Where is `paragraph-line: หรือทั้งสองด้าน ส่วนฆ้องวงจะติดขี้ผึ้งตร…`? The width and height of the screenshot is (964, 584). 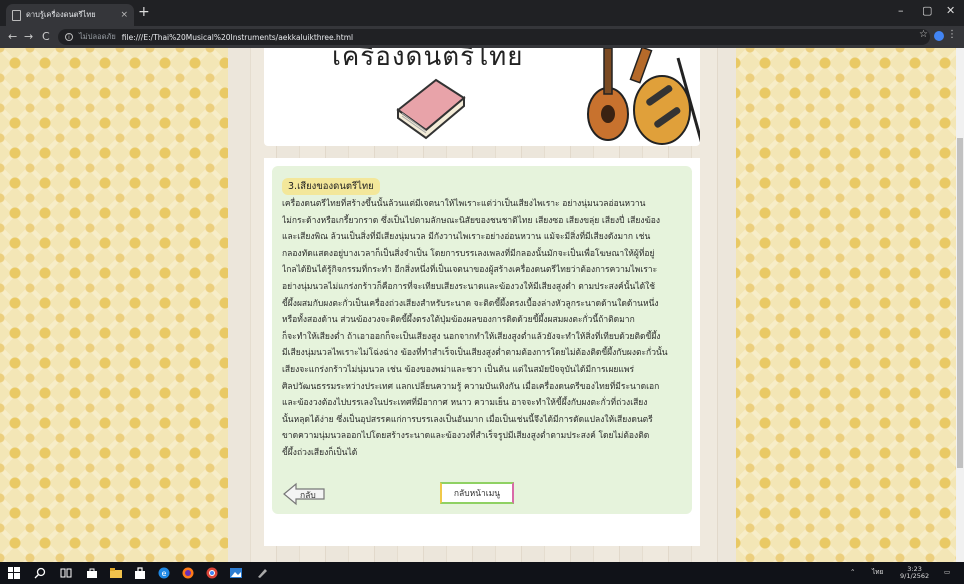
paragraph-line: หรือทั้งสองด้าน ส่วนฆ้องวงจะติดขี้ผึ้งตร… is located at coordinates (458, 320).